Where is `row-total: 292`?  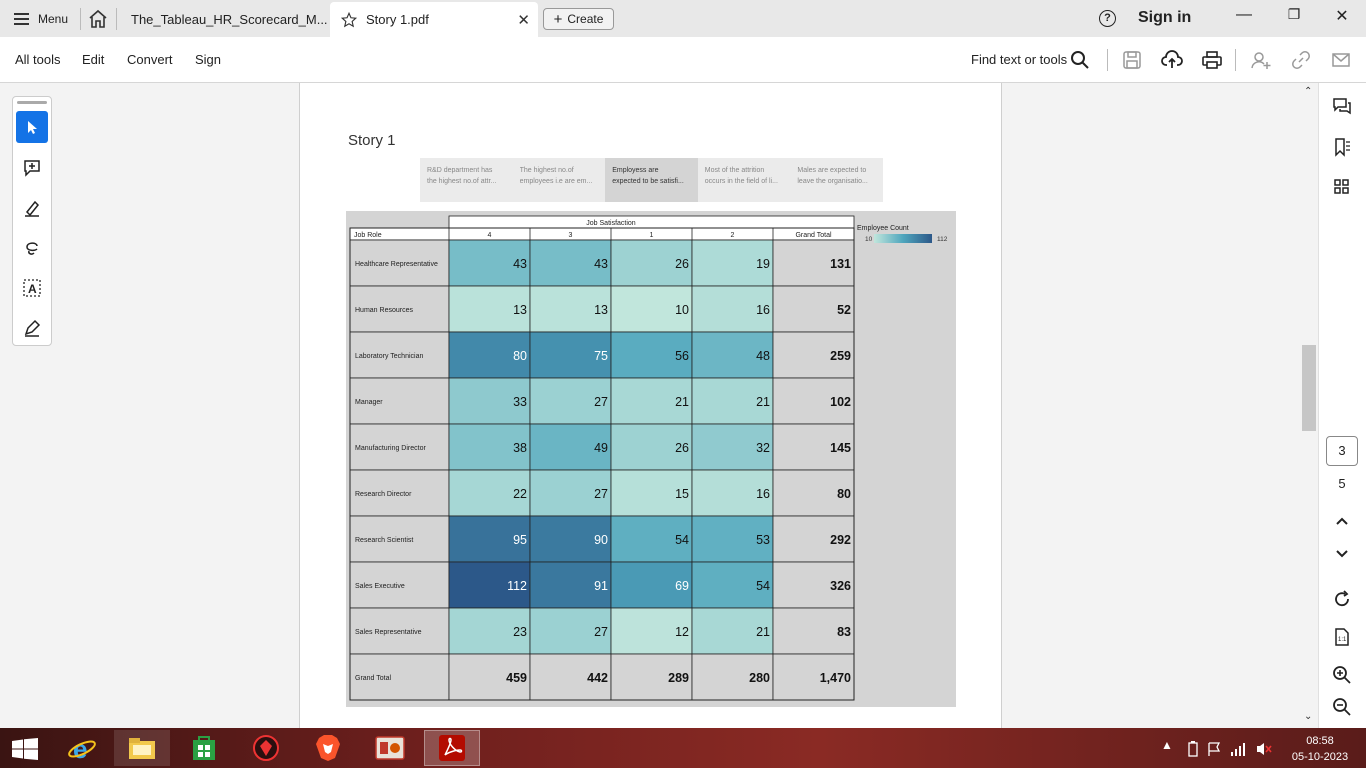
row-total: 292 is located at coordinates (840, 540).